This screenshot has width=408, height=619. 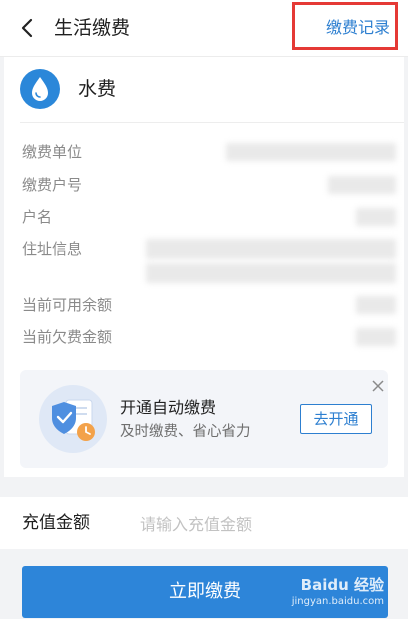 What do you see at coordinates (67, 337) in the screenshot?
I see `info-label-arrears: 当前欠费金额` at bounding box center [67, 337].